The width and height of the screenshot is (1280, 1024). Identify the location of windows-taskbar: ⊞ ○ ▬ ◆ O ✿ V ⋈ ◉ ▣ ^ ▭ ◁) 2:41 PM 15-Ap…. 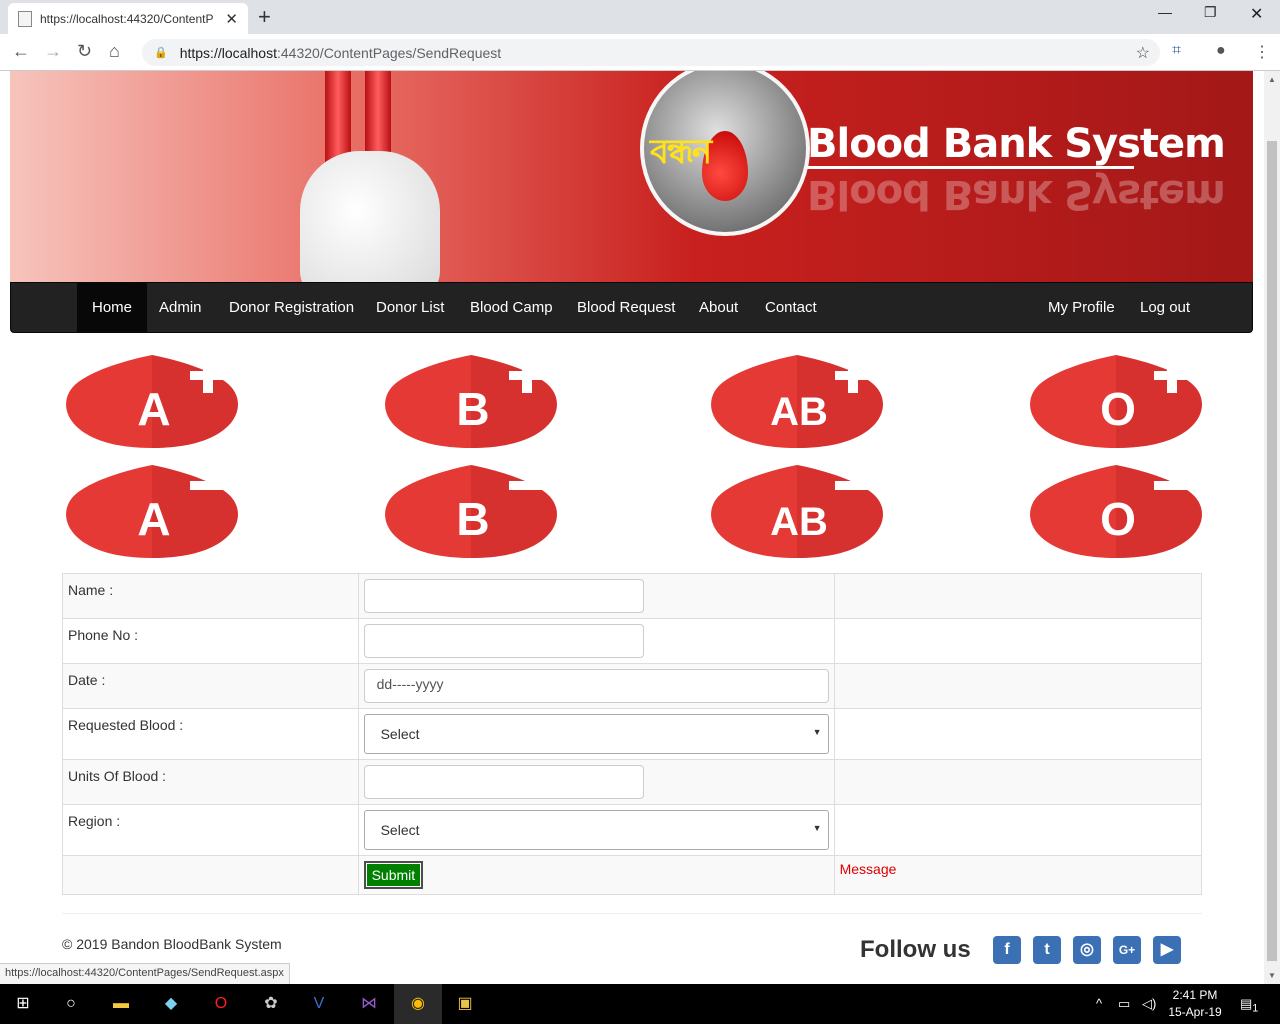
(640, 1004).